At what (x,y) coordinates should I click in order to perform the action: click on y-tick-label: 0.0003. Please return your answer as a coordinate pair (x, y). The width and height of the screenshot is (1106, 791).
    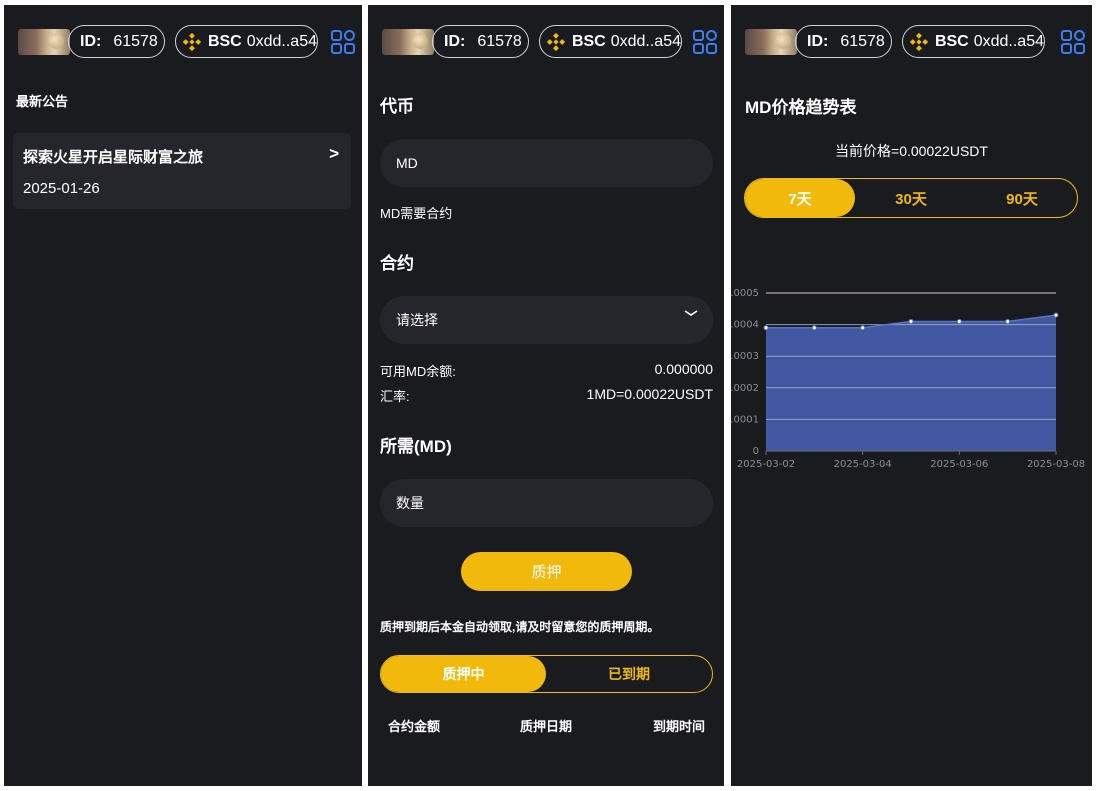
    Looking at the image, I should click on (745, 356).